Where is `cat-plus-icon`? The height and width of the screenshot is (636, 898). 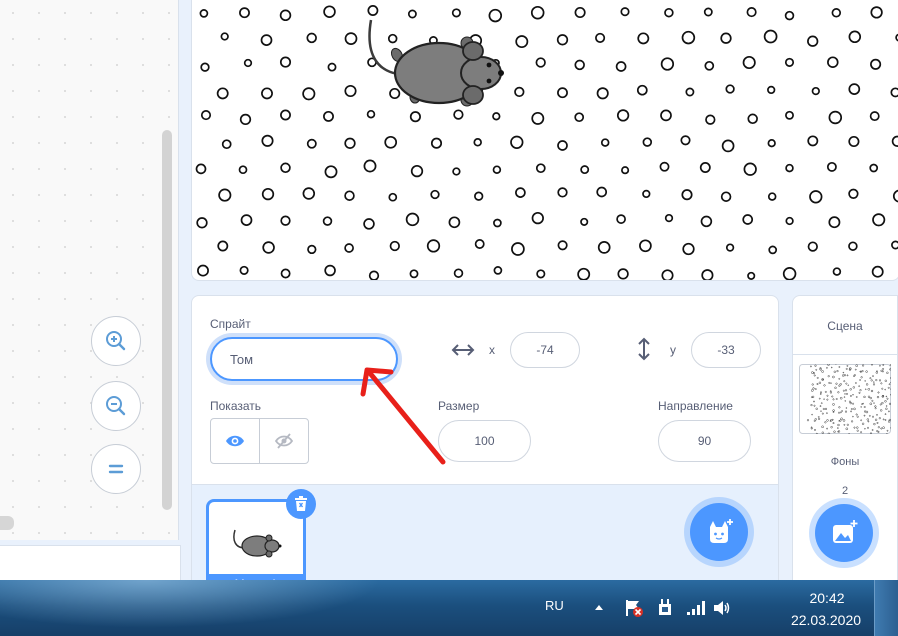 cat-plus-icon is located at coordinates (721, 531).